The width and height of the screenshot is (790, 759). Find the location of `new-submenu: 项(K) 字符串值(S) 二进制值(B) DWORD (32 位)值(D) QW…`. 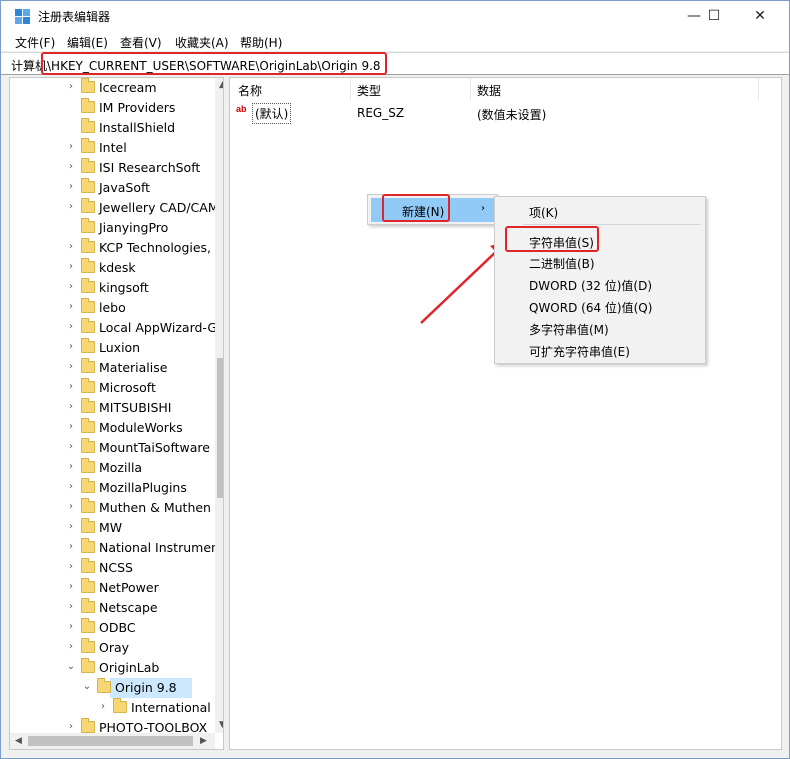

new-submenu: 项(K) 字符串值(S) 二进制值(B) DWORD (32 位)值(D) QW… is located at coordinates (600, 280).